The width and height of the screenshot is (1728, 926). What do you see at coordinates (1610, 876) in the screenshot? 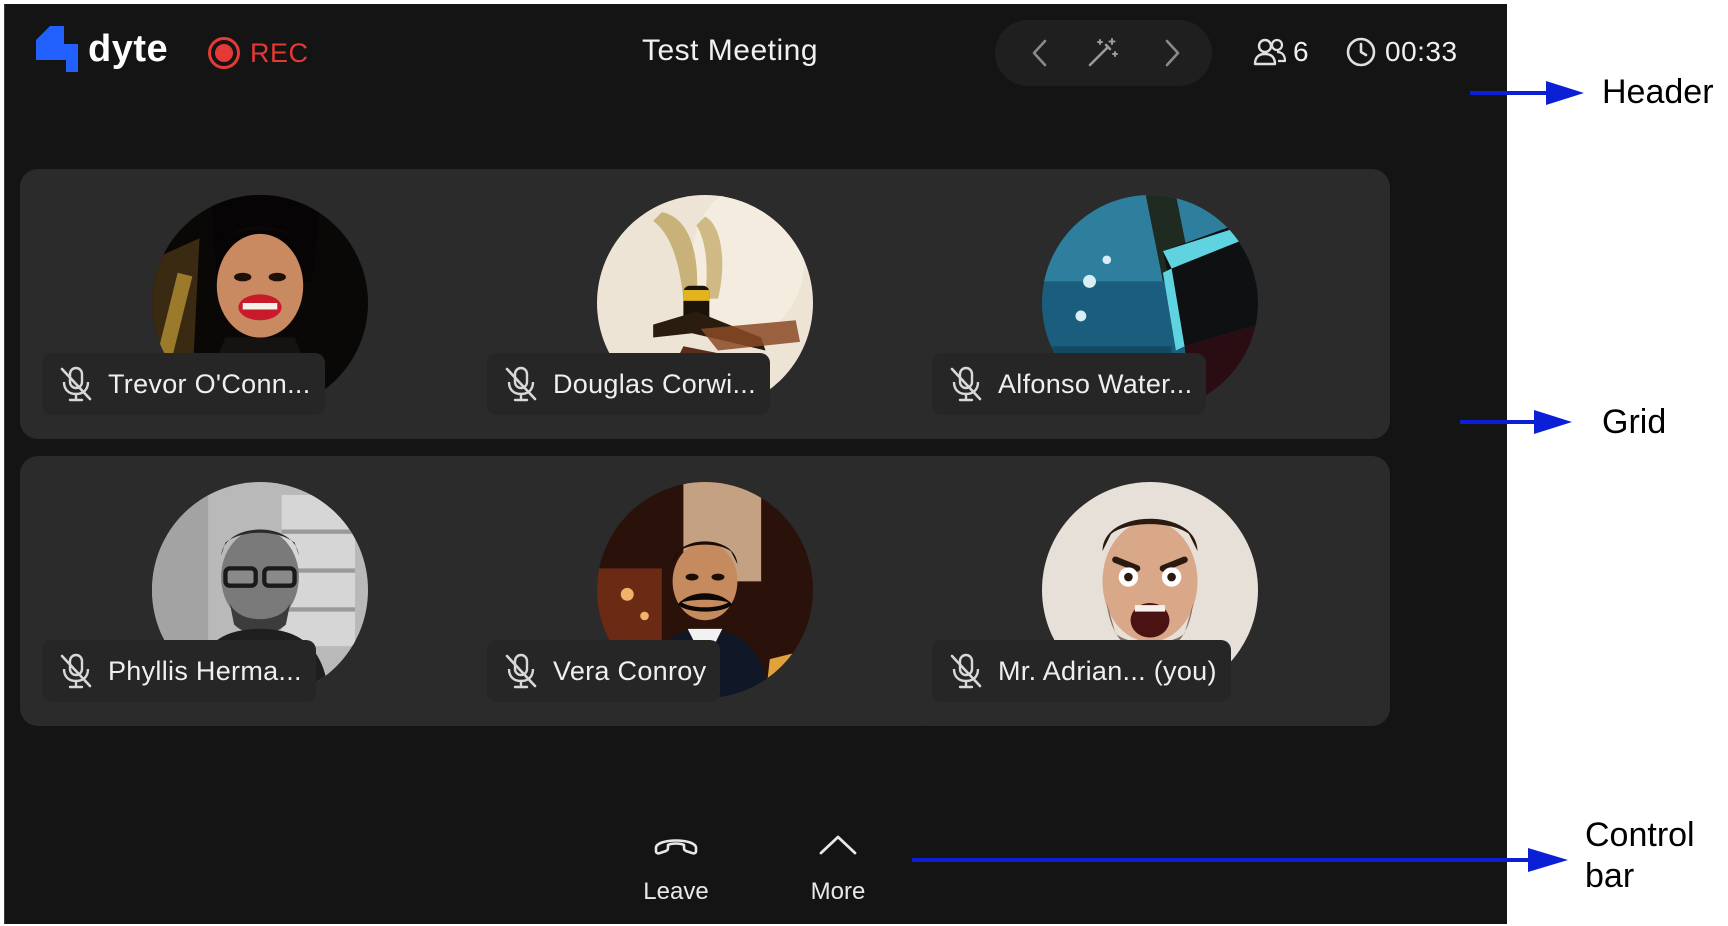
I see `control-bar-annotation-line2: bar` at bounding box center [1610, 876].